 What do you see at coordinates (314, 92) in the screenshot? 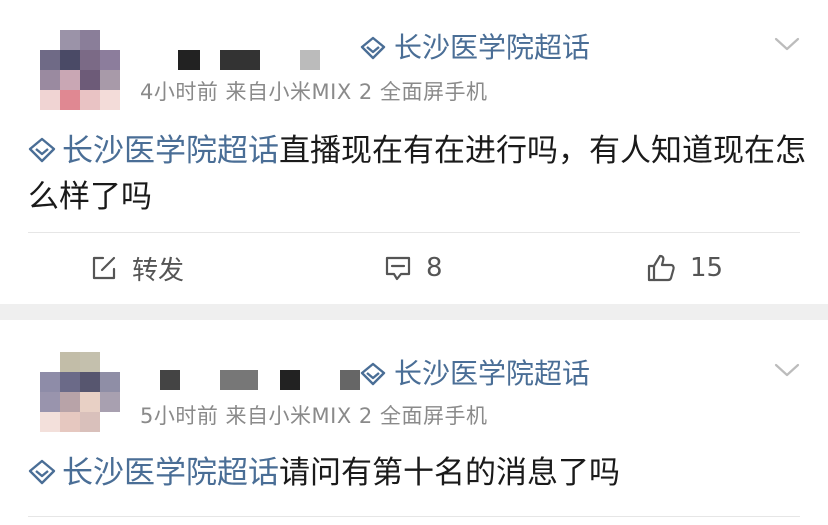
I see `post-meta: 4小时前 来自小米MIX 2 全面屏手机` at bounding box center [314, 92].